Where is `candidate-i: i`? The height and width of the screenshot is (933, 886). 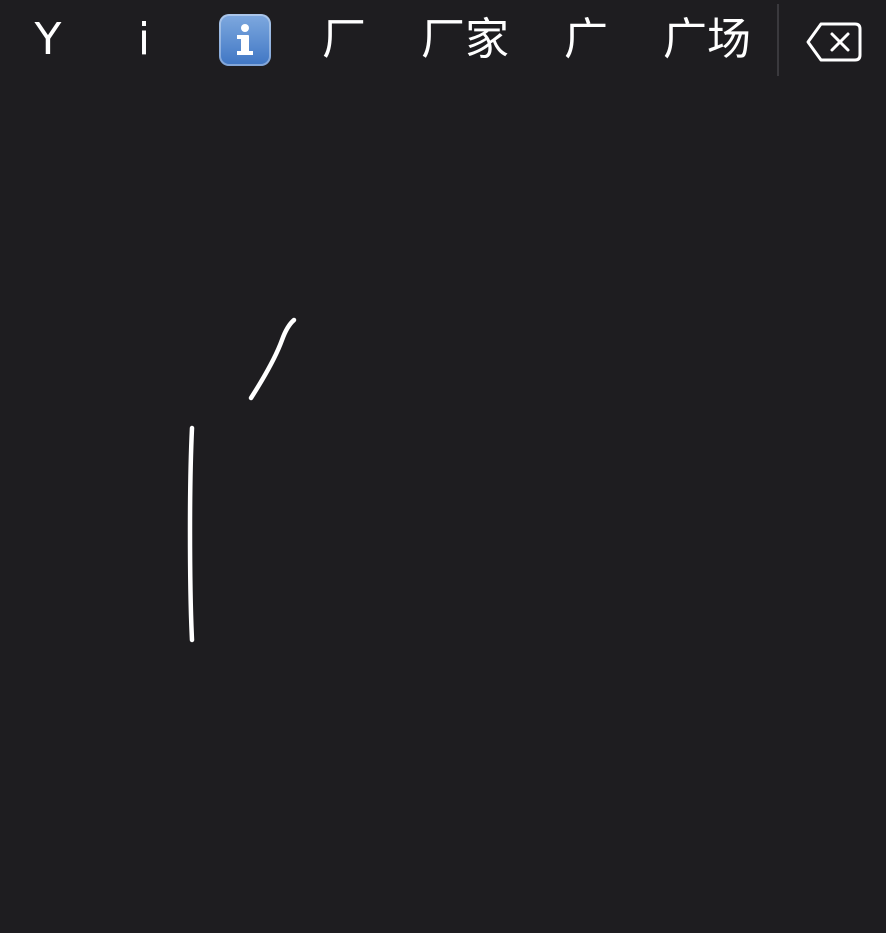 candidate-i: i is located at coordinates (144, 40).